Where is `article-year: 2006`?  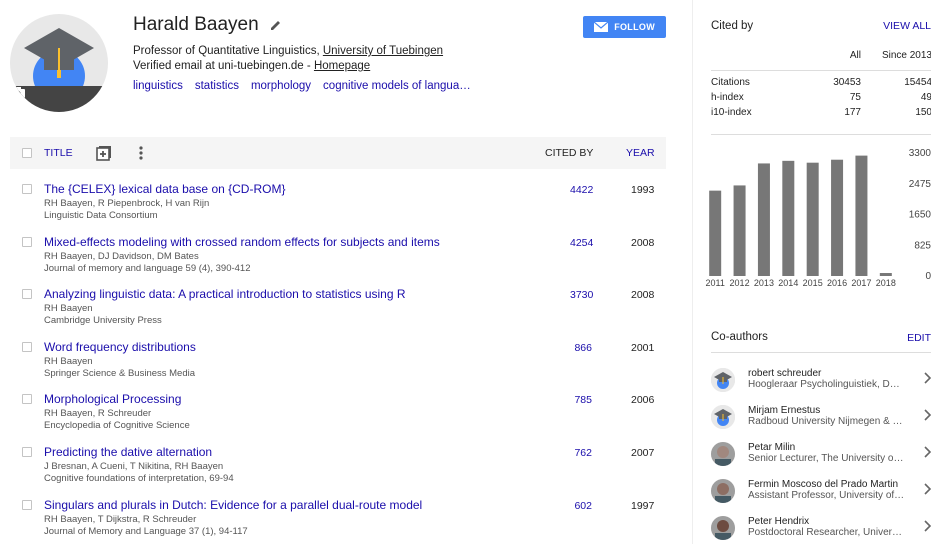
article-year: 2006 is located at coordinates (643, 400).